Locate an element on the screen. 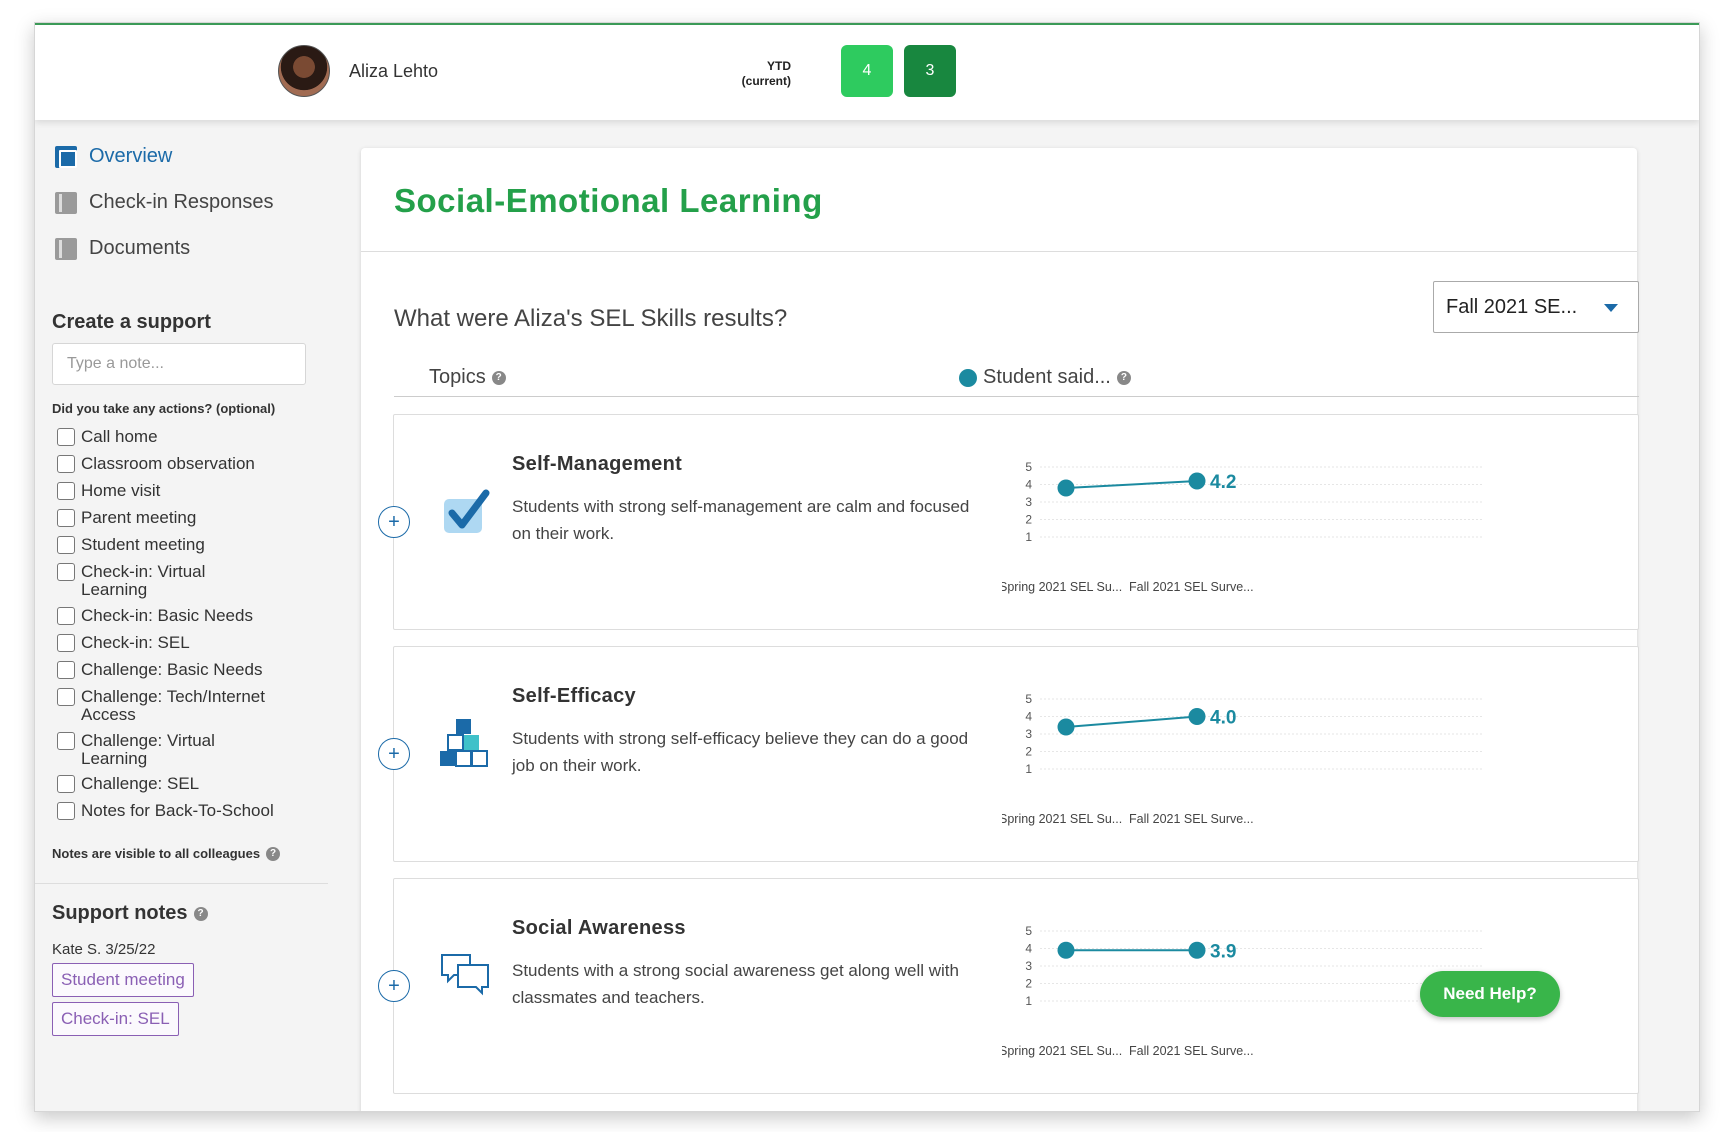 The image size is (1730, 1132). student-said-column-header: Student said... ? is located at coordinates (1045, 377).